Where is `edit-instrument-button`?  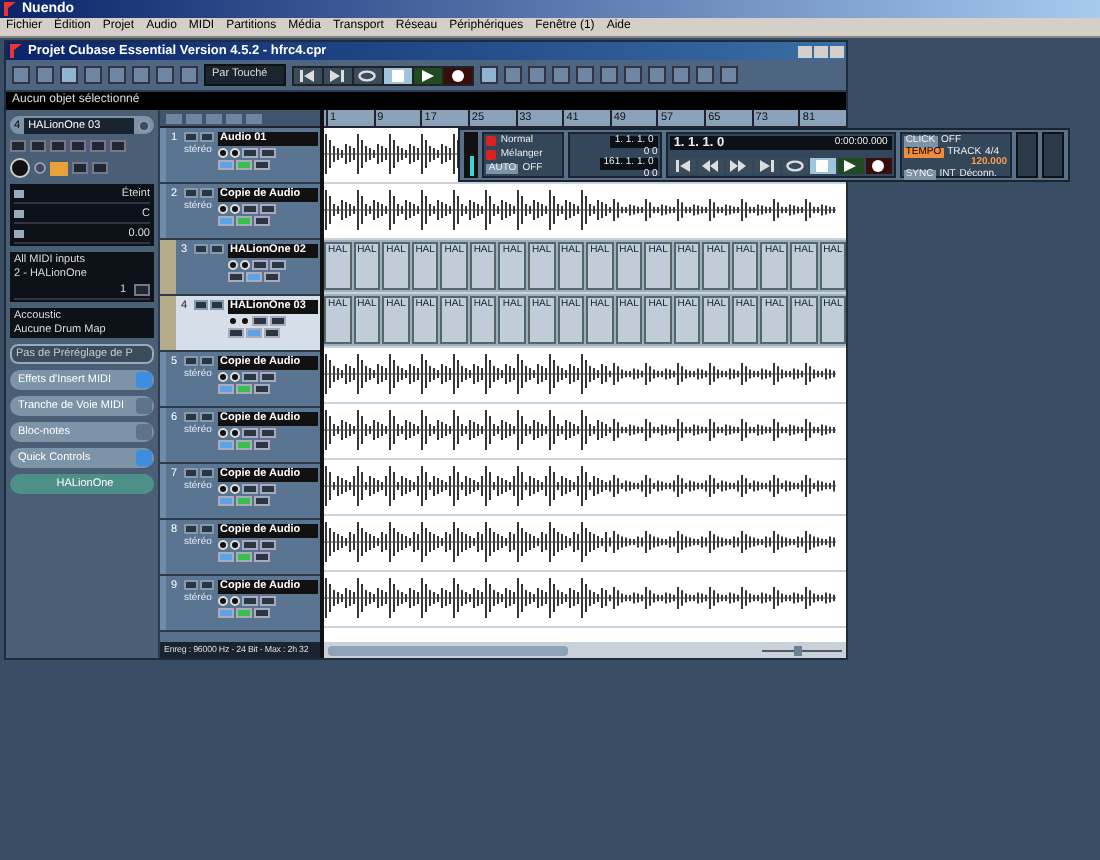
edit-instrument-button is located at coordinates (142, 290).